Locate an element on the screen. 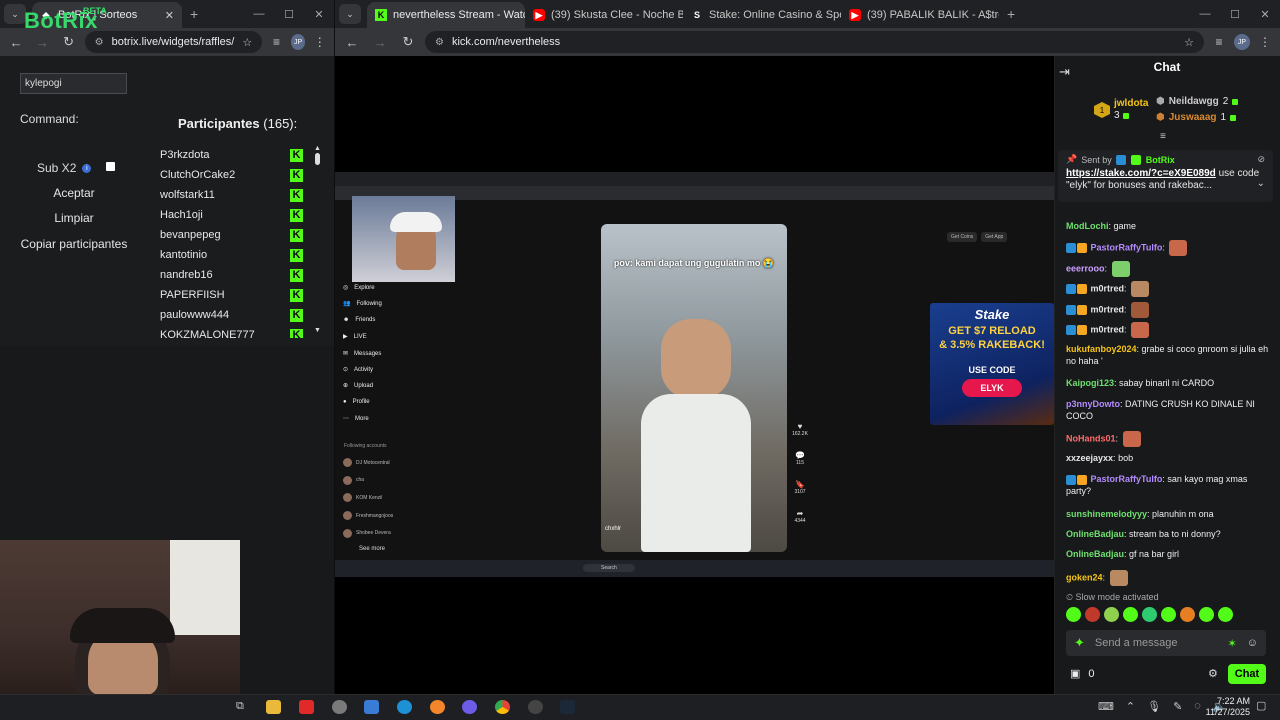 The width and height of the screenshot is (1280, 720). app-orange-icon is located at coordinates (437, 707).